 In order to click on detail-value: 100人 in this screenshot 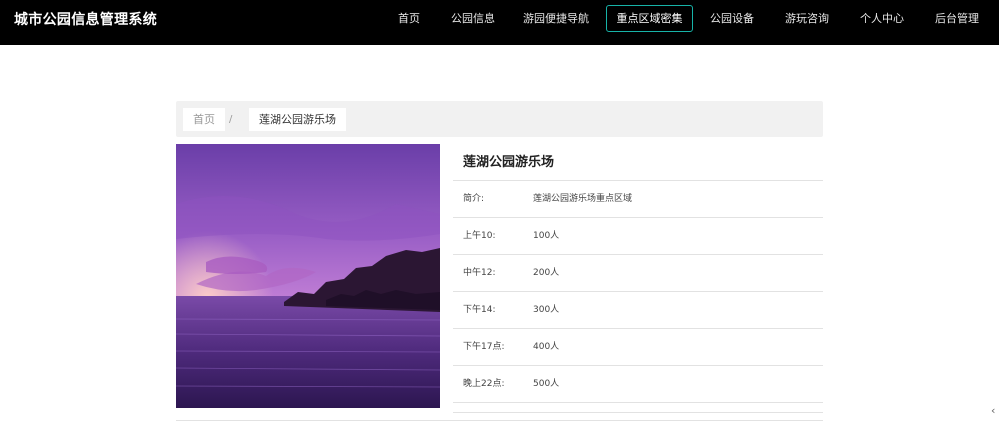, I will do `click(546, 236)`.